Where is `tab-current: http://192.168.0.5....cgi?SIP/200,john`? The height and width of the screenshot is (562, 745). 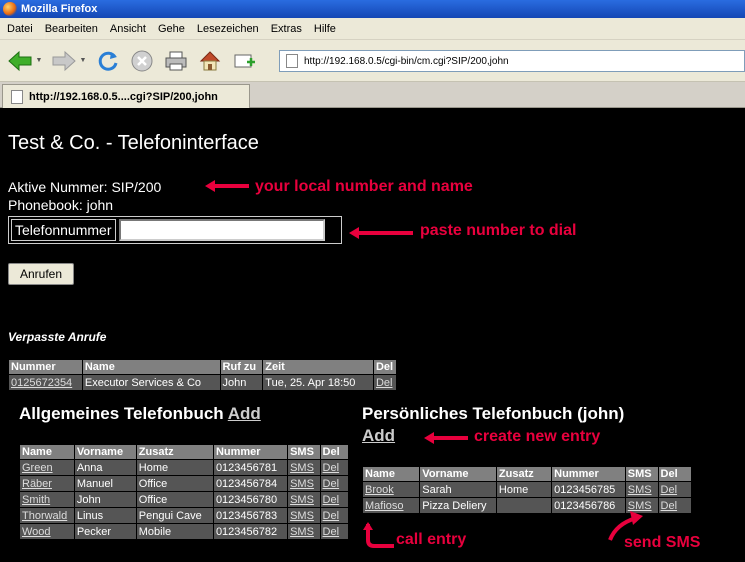
tab-current: http://192.168.0.5....cgi?SIP/200,john is located at coordinates (126, 96).